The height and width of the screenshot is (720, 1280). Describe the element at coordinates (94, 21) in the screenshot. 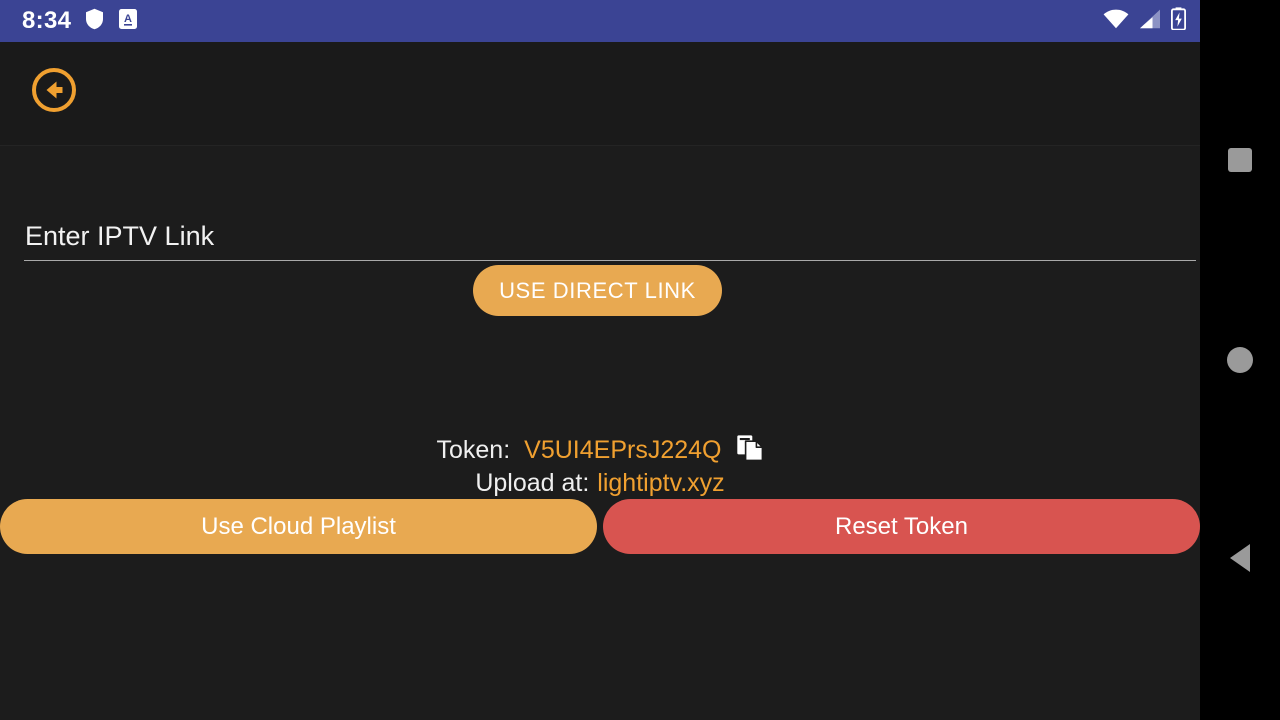

I see `shield-icon` at that location.